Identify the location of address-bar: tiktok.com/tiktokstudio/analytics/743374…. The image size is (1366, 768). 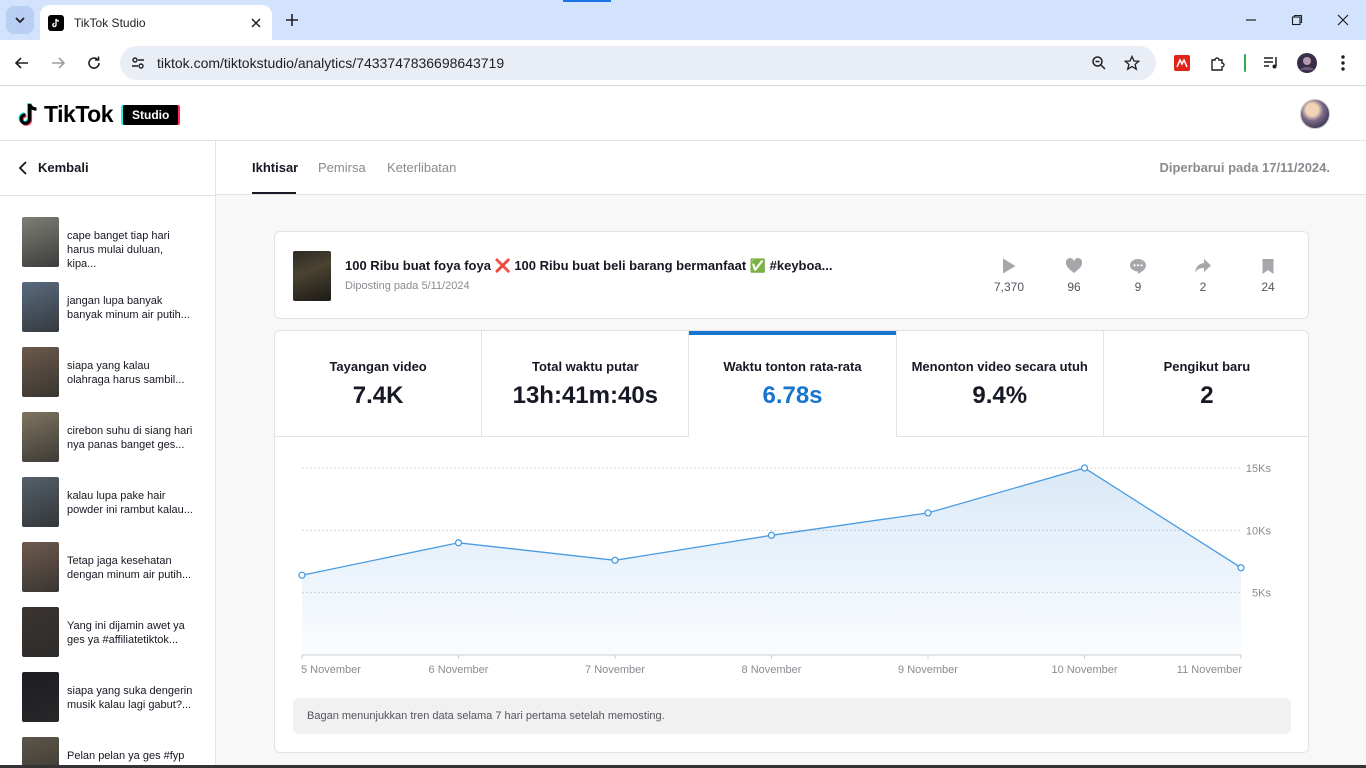
(638, 63).